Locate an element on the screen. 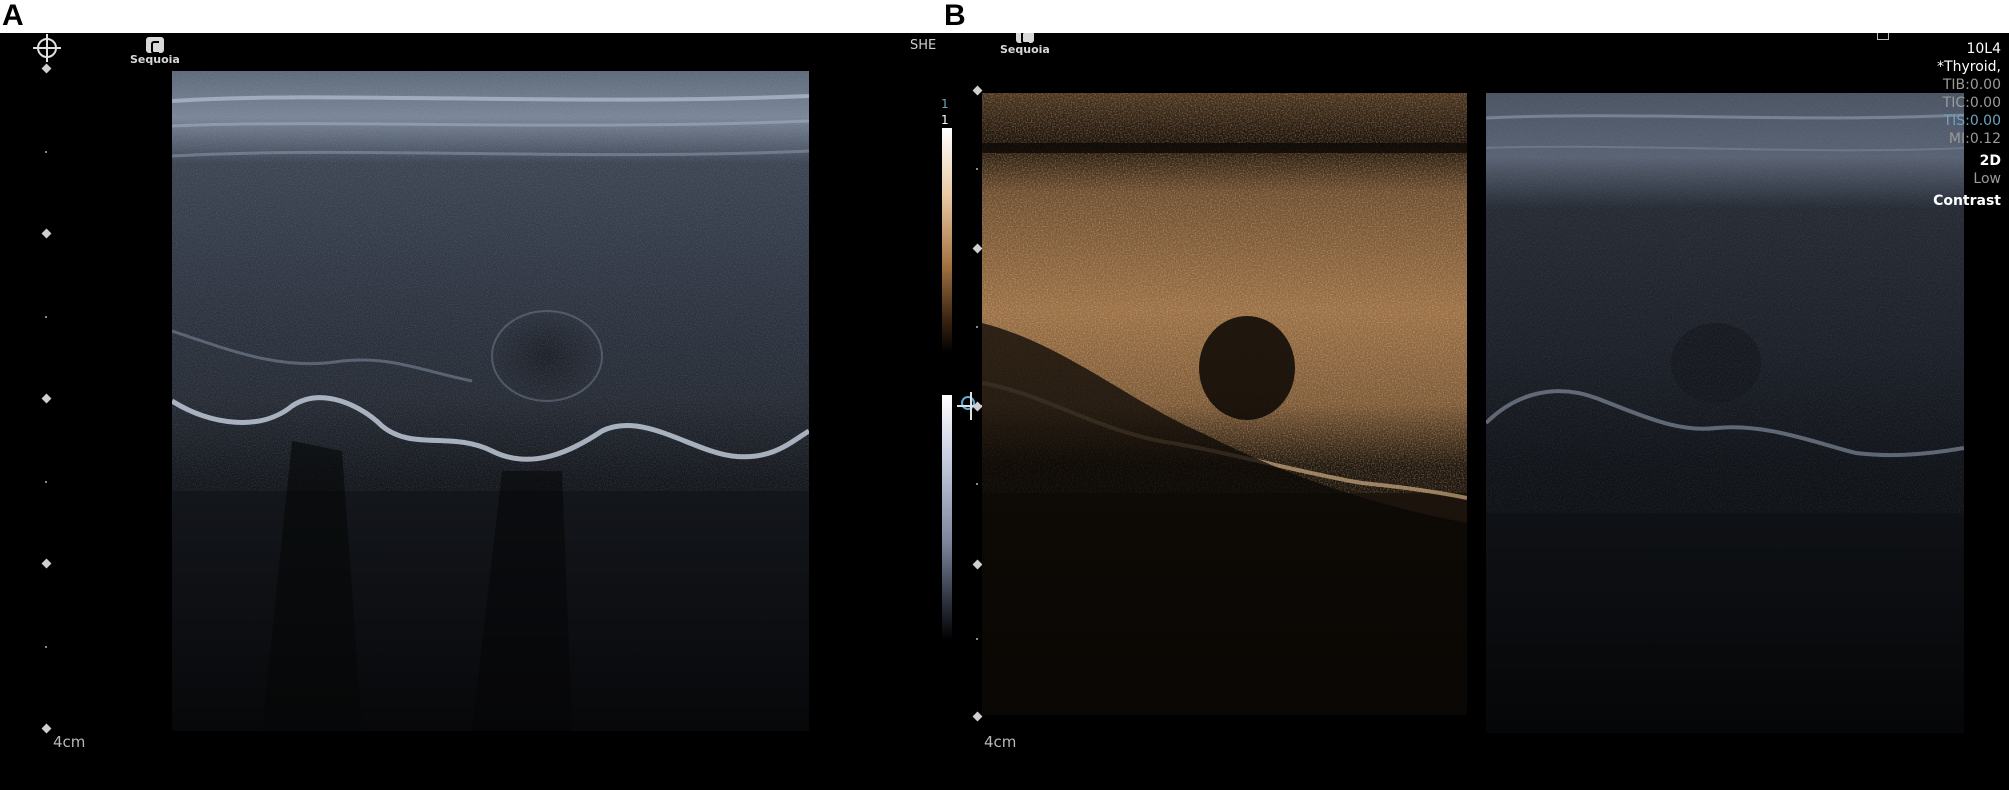 Image resolution: width=2009 pixels, height=790 pixels. tis-readout: TIS:0.00 is located at coordinates (1972, 121).